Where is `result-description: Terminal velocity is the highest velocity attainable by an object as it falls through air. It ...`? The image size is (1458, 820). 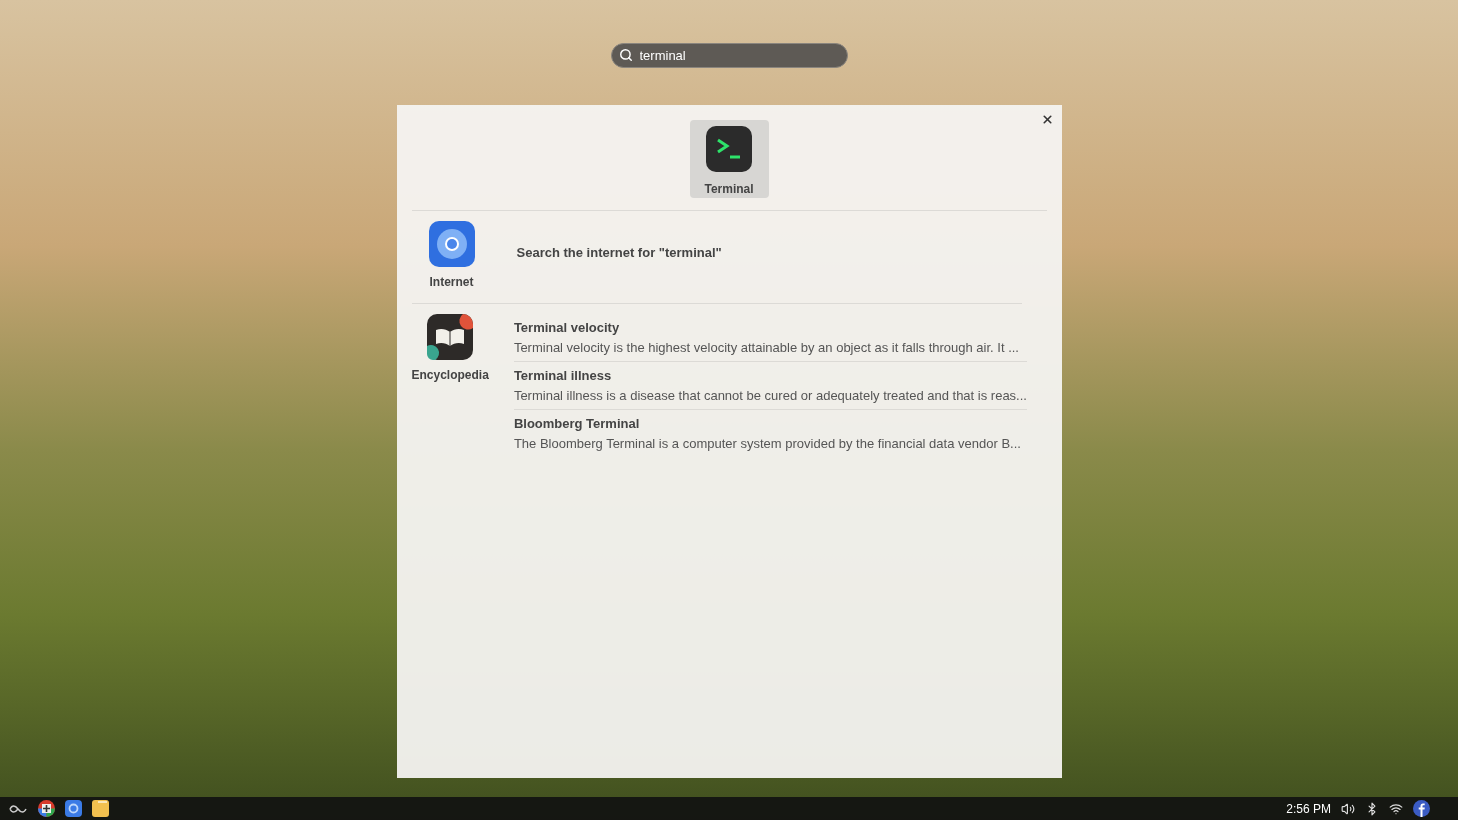 result-description: Terminal velocity is the highest velocity attainable by an object as it falls through air. It ... is located at coordinates (766, 347).